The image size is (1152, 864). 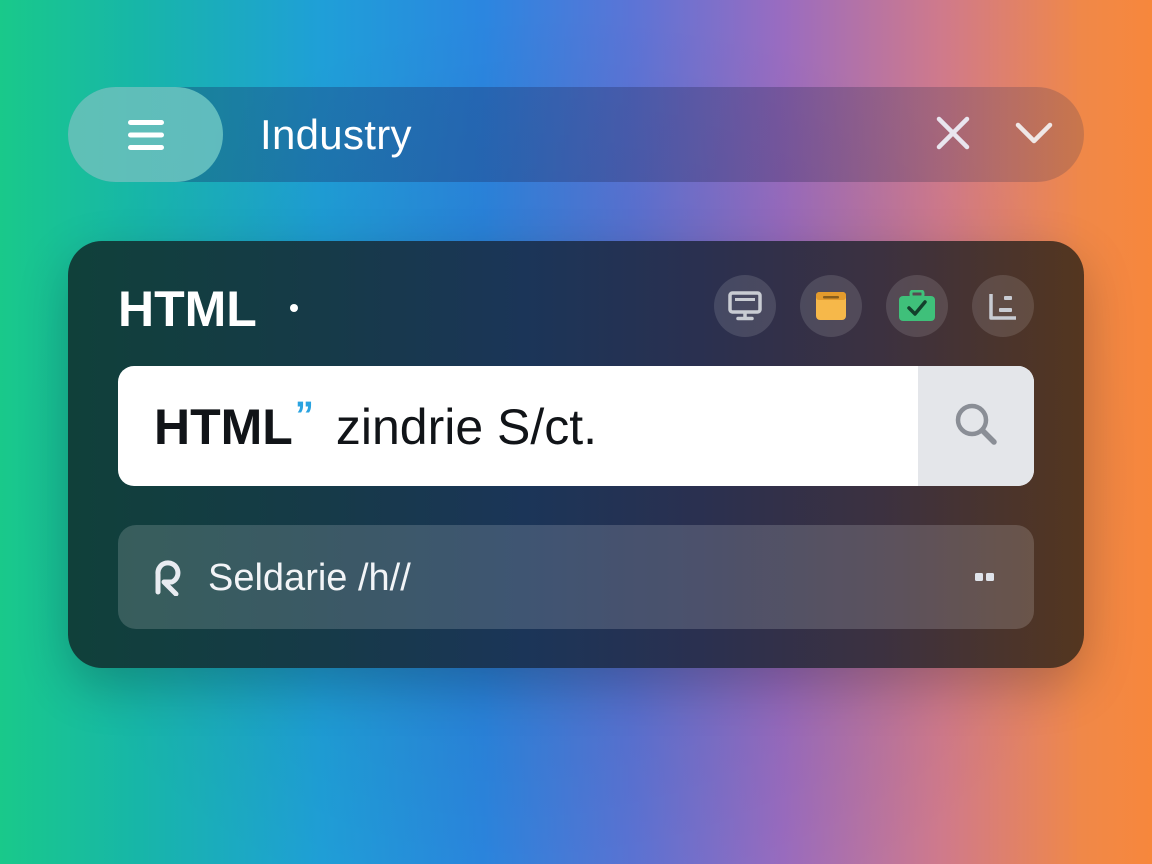 What do you see at coordinates (309, 578) in the screenshot?
I see `suggestion-label: Seldarie /h//` at bounding box center [309, 578].